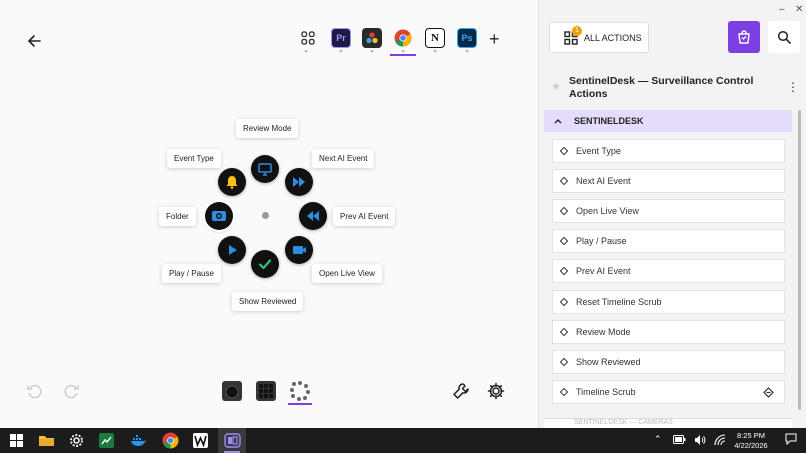 The height and width of the screenshot is (453, 806). Describe the element at coordinates (668, 362) in the screenshot. I see `action-show-reviewed: Show Reviewed` at that location.